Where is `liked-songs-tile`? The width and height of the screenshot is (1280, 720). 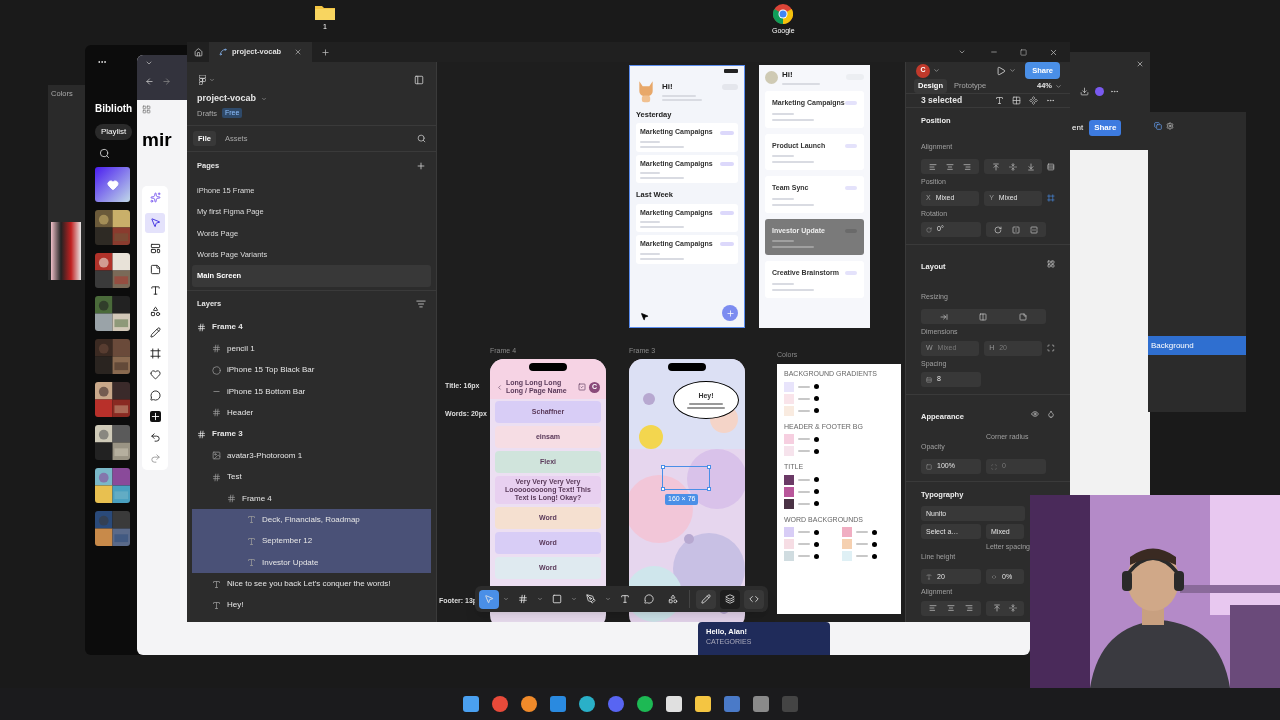 liked-songs-tile is located at coordinates (112, 184).